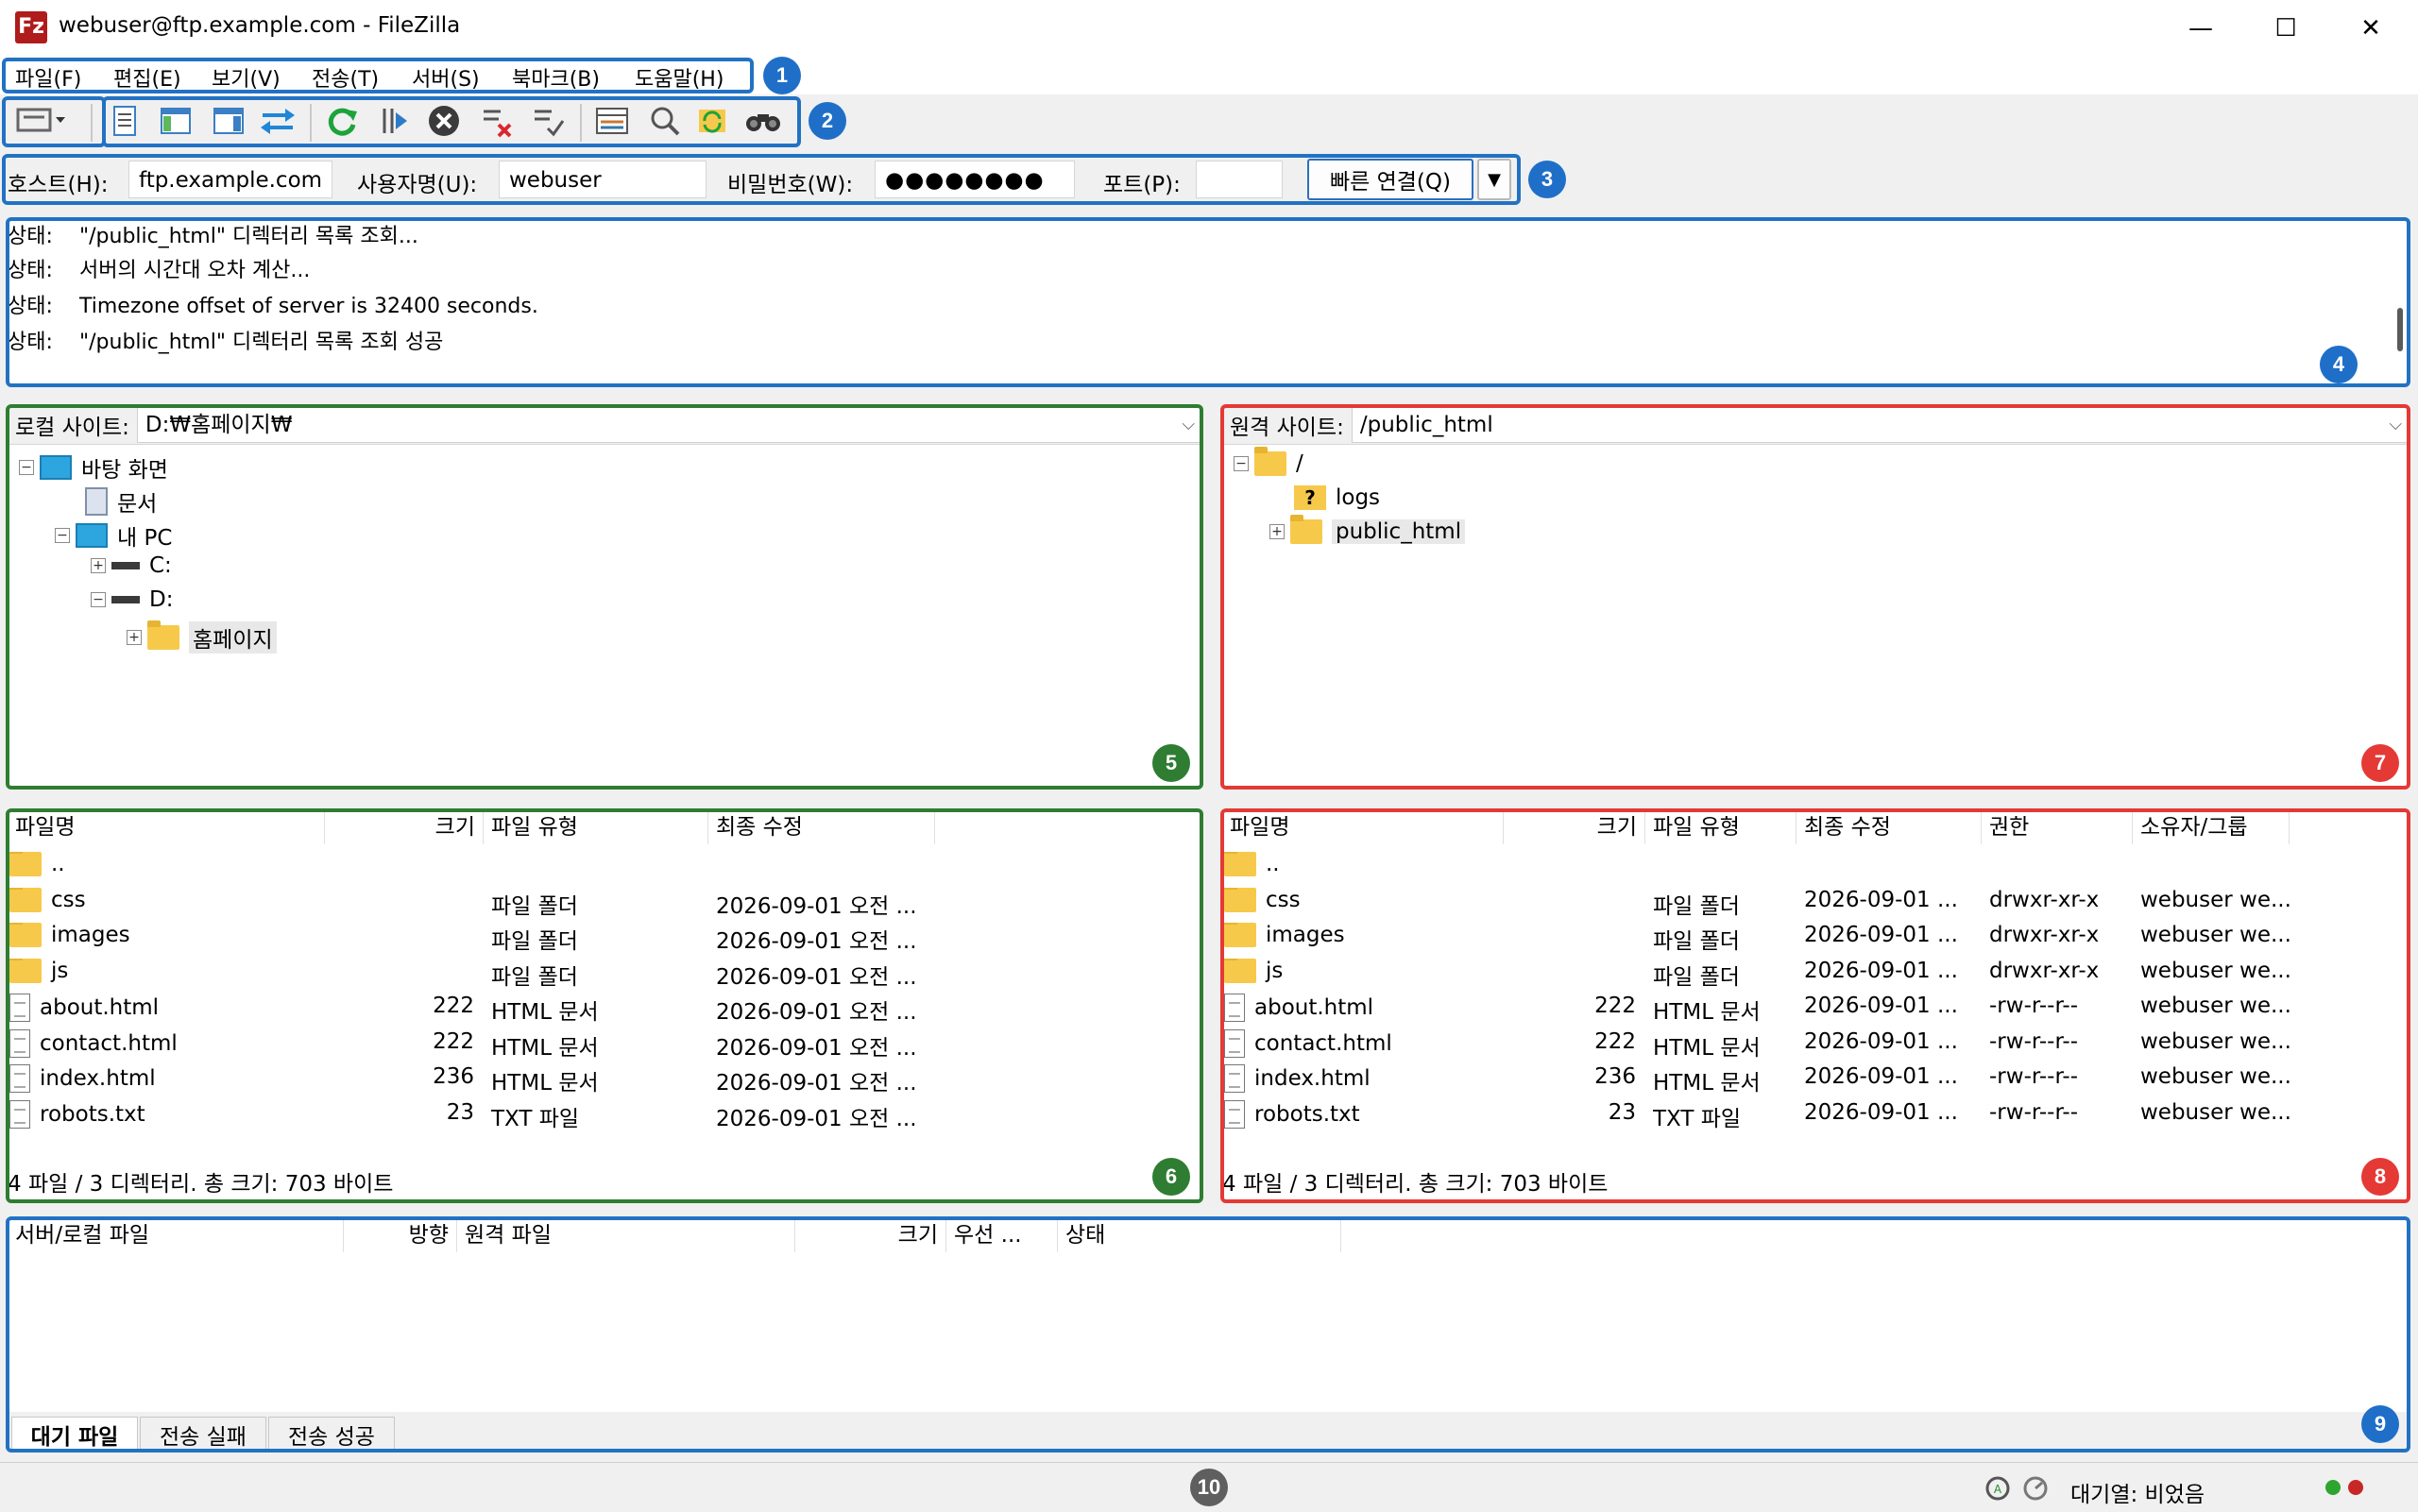  What do you see at coordinates (2333, 1487) in the screenshot?
I see `upload-indicator-icon` at bounding box center [2333, 1487].